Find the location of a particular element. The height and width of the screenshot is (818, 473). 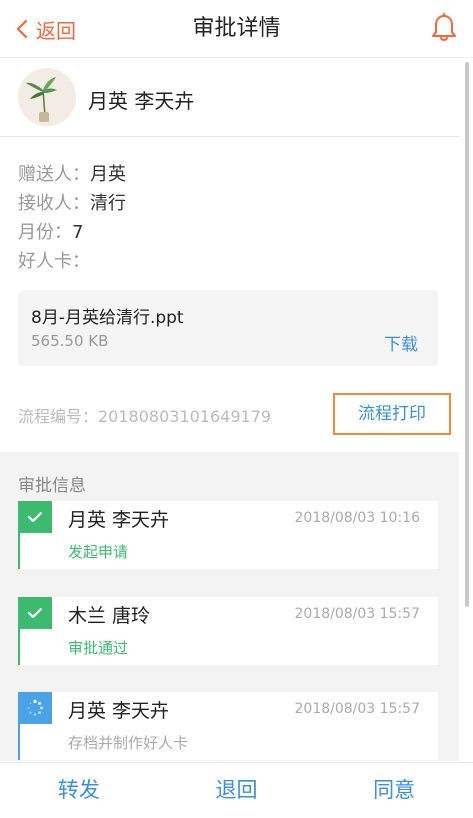

reject-button: 退回 is located at coordinates (237, 790).